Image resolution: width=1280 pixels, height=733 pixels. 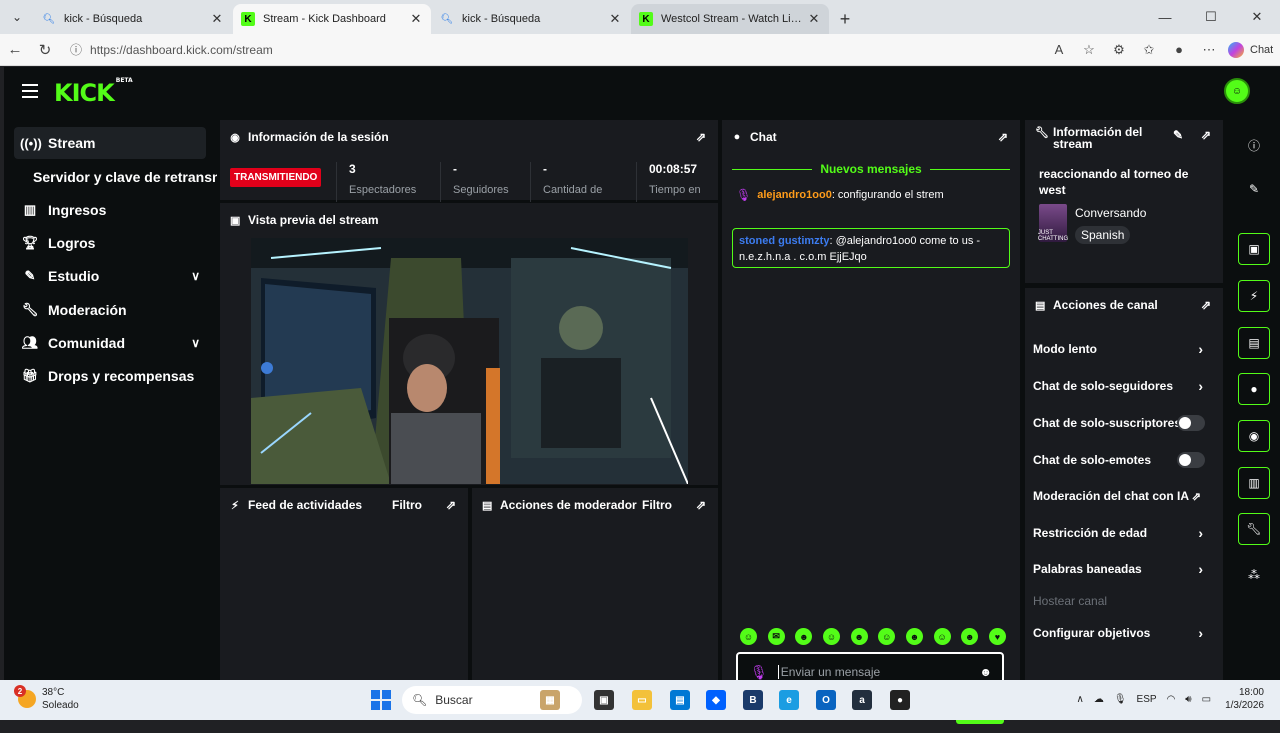 What do you see at coordinates (1244, 699) in the screenshot?
I see `clock: 18:00 1/3/2026` at bounding box center [1244, 699].